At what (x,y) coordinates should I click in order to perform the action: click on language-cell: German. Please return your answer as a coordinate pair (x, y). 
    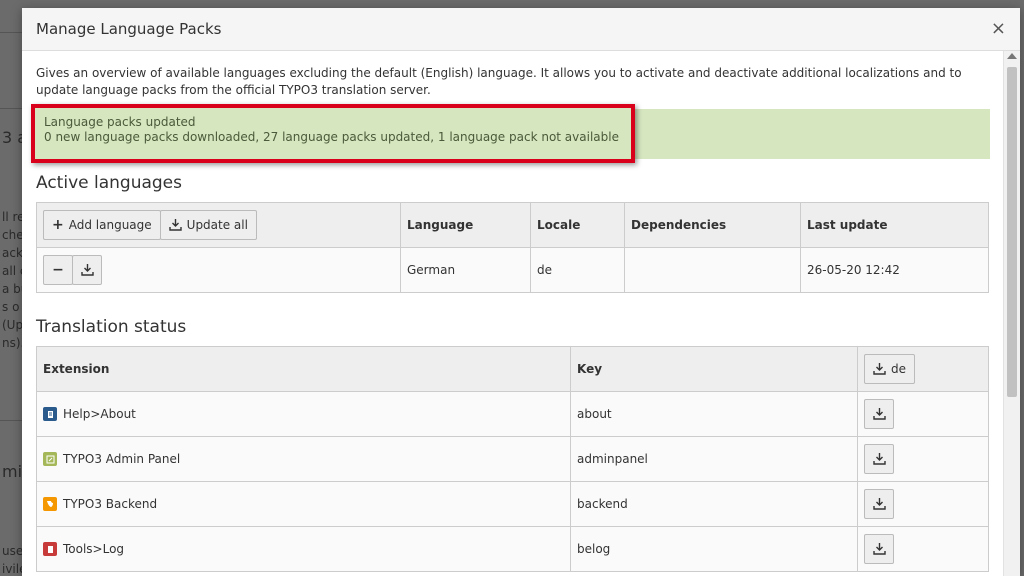
    Looking at the image, I should click on (465, 270).